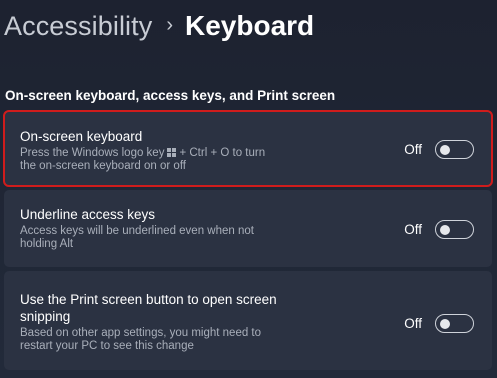  What do you see at coordinates (88, 214) in the screenshot?
I see `setting-title: Underline access keys` at bounding box center [88, 214].